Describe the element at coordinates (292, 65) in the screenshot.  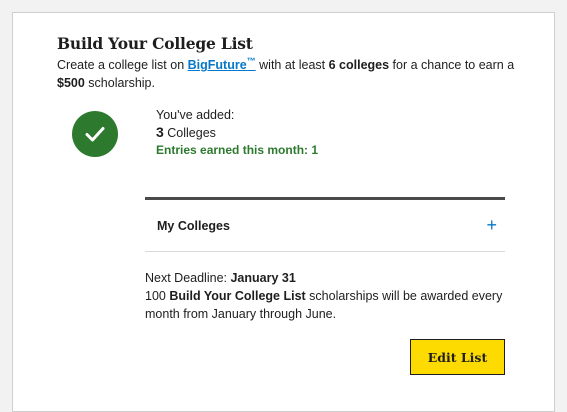
I see `description-middle: with at least` at that location.